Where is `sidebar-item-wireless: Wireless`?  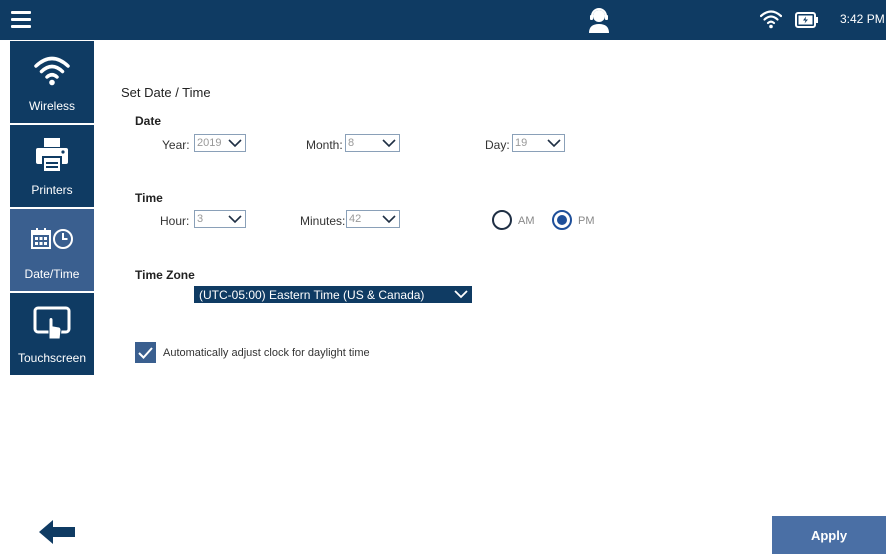
sidebar-item-wireless: Wireless is located at coordinates (52, 82).